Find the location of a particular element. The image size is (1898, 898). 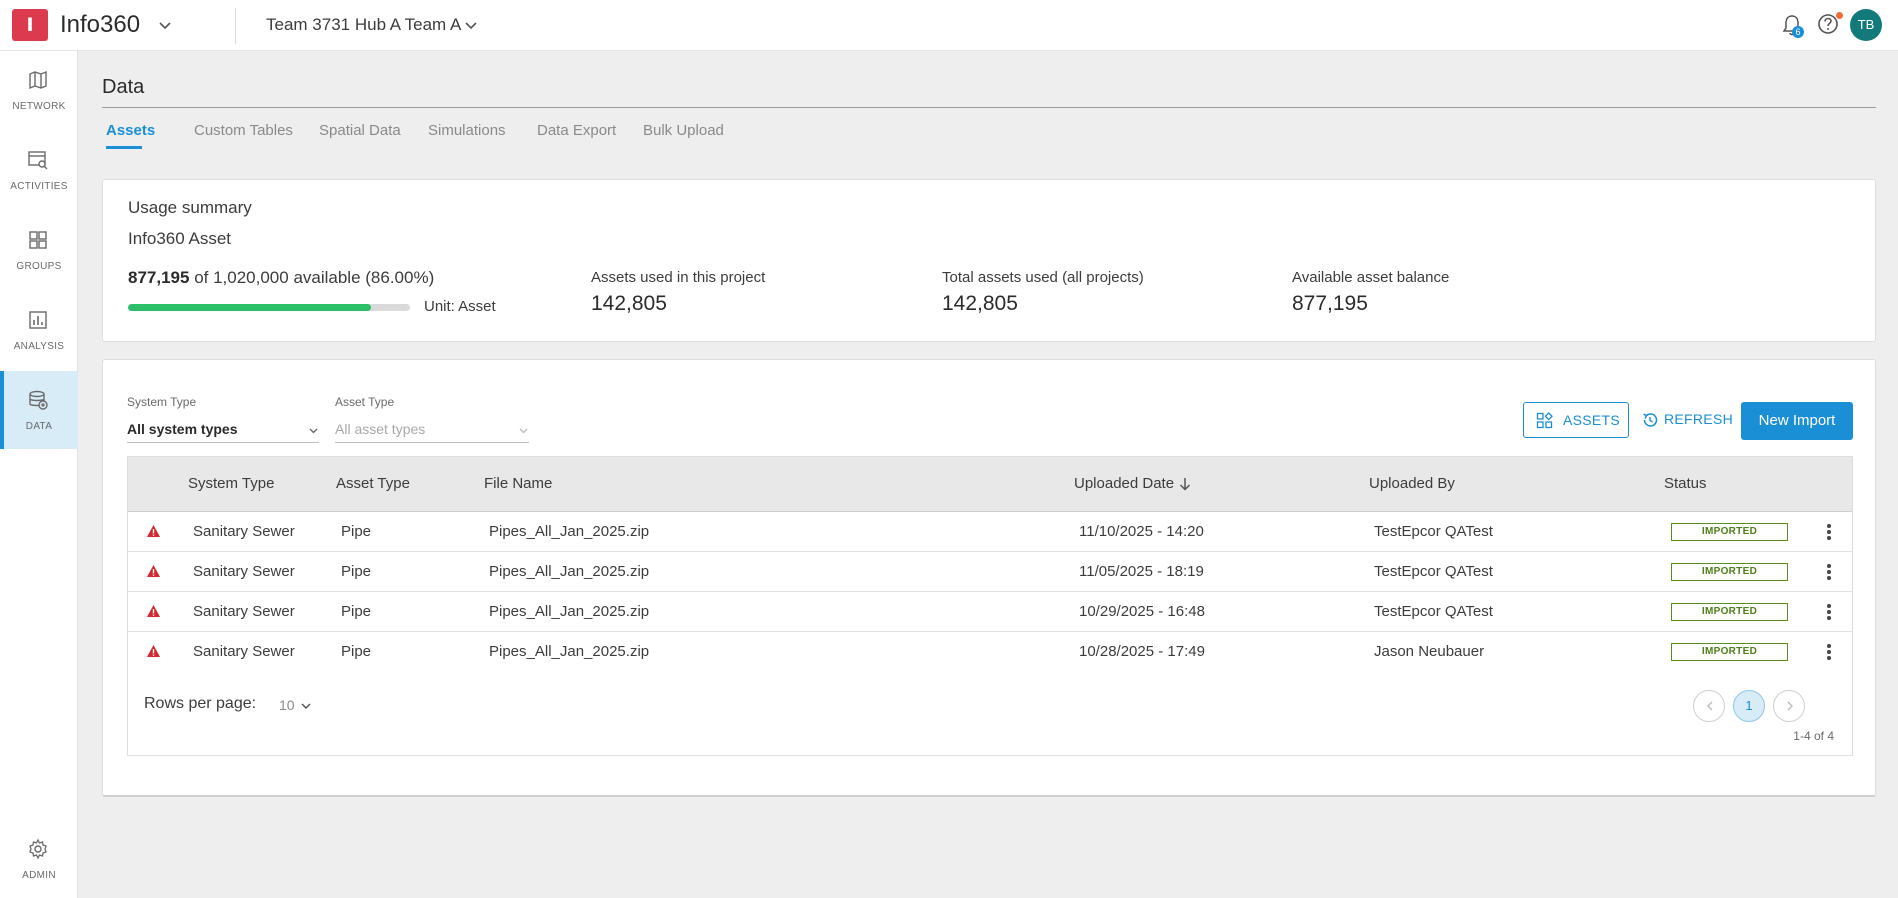

sidebar-item-admin: ADMIN is located at coordinates (39, 859).